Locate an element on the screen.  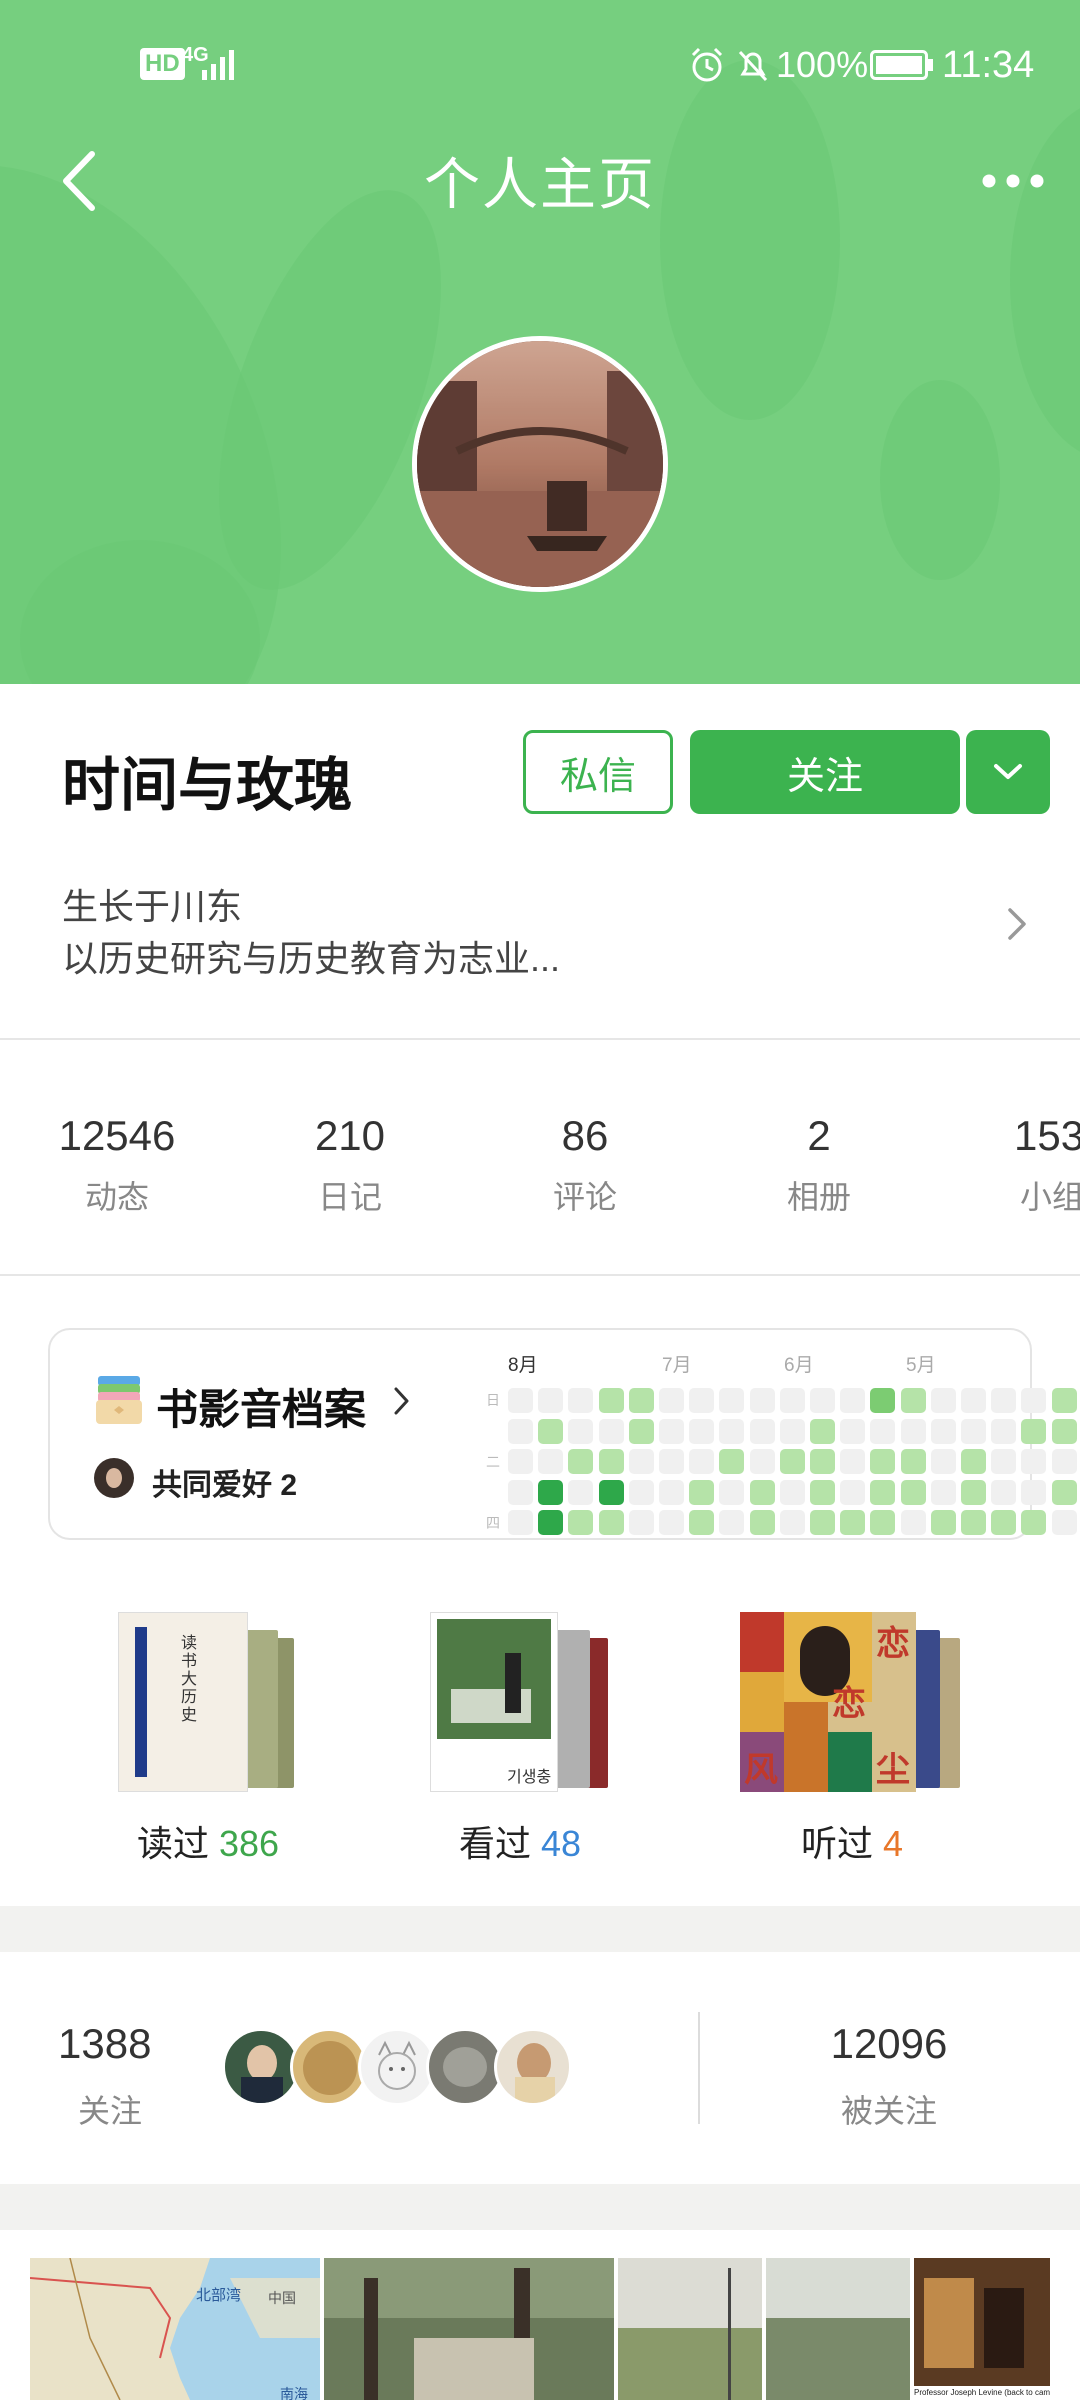
book-cover: 读书大历史 is located at coordinates (183, 1702).